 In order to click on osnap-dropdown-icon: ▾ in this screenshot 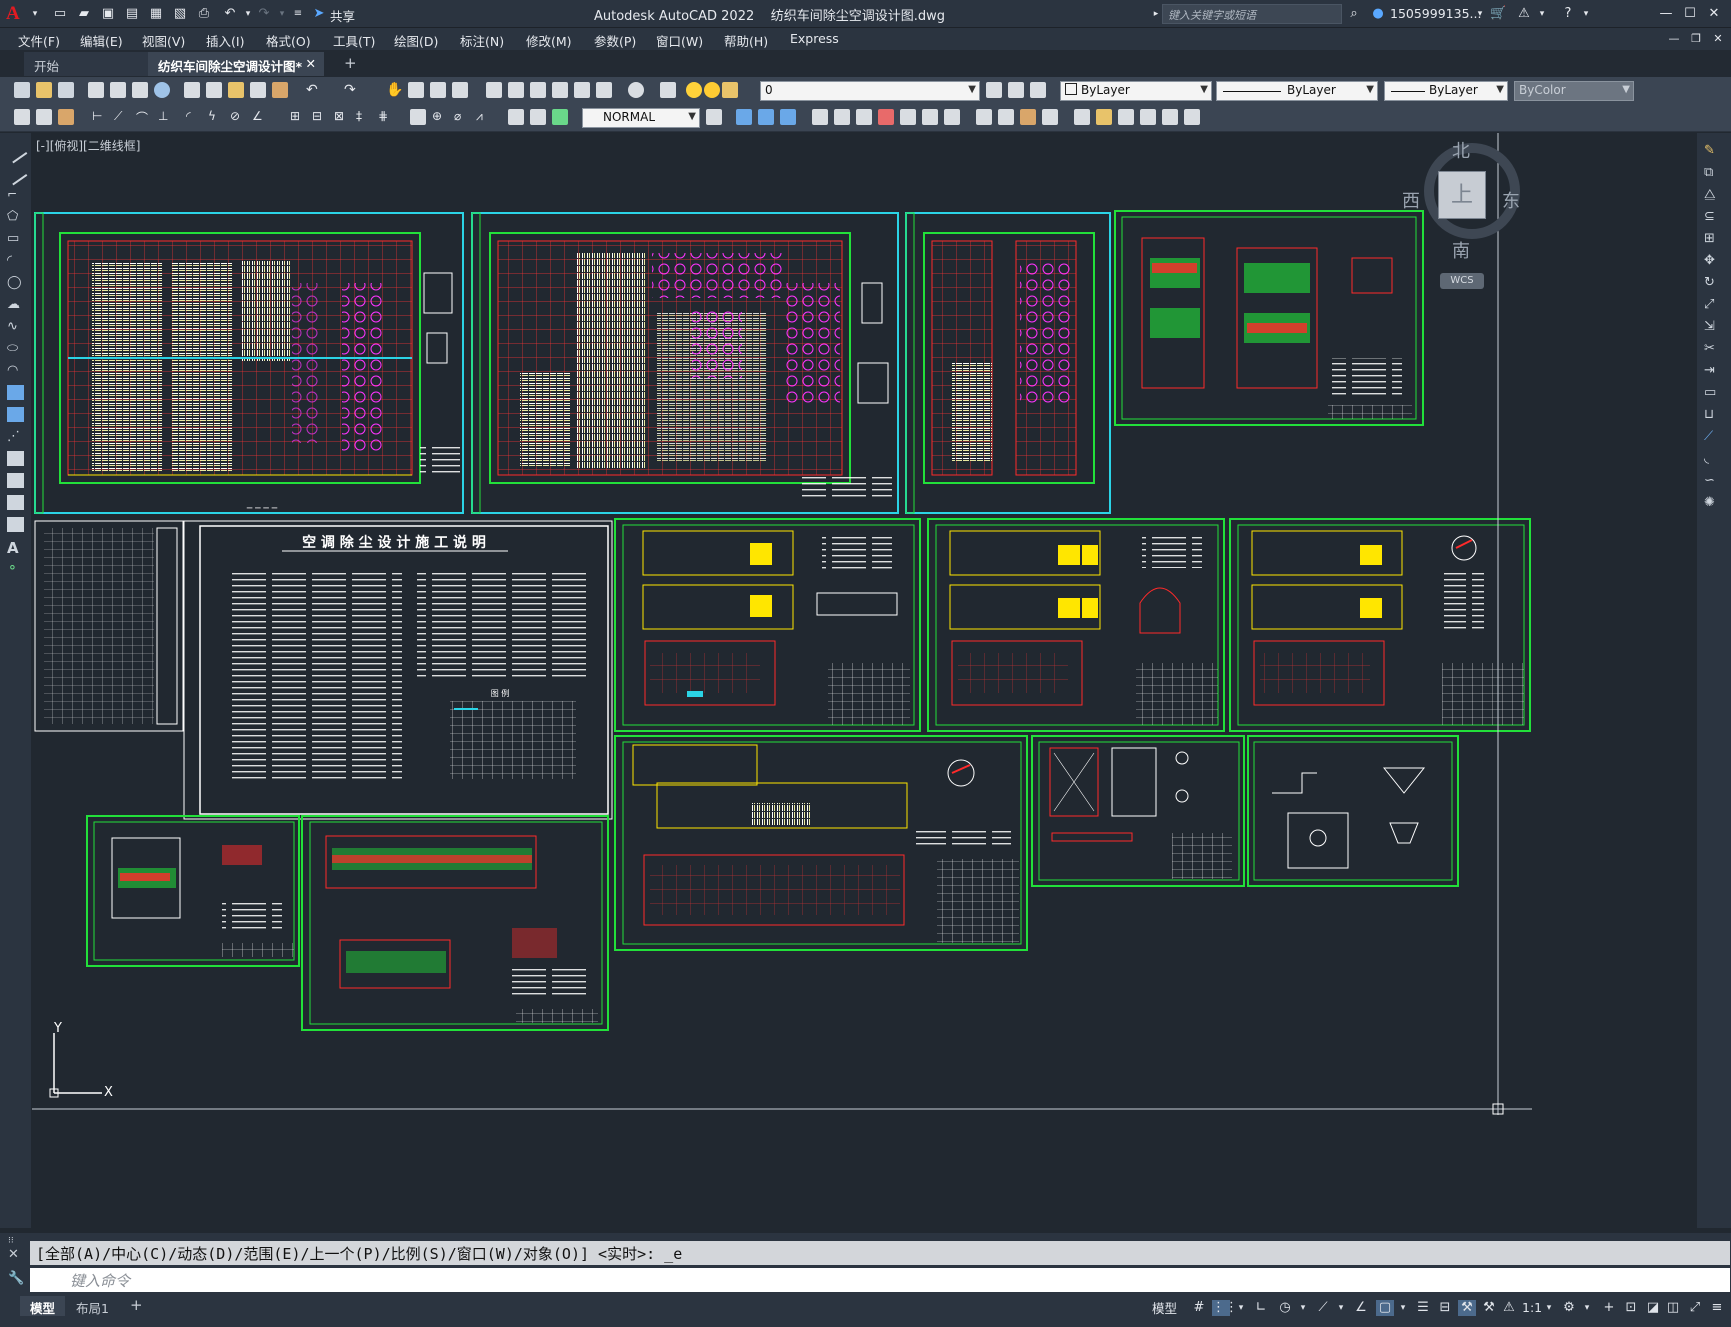, I will do `click(1403, 1308)`.